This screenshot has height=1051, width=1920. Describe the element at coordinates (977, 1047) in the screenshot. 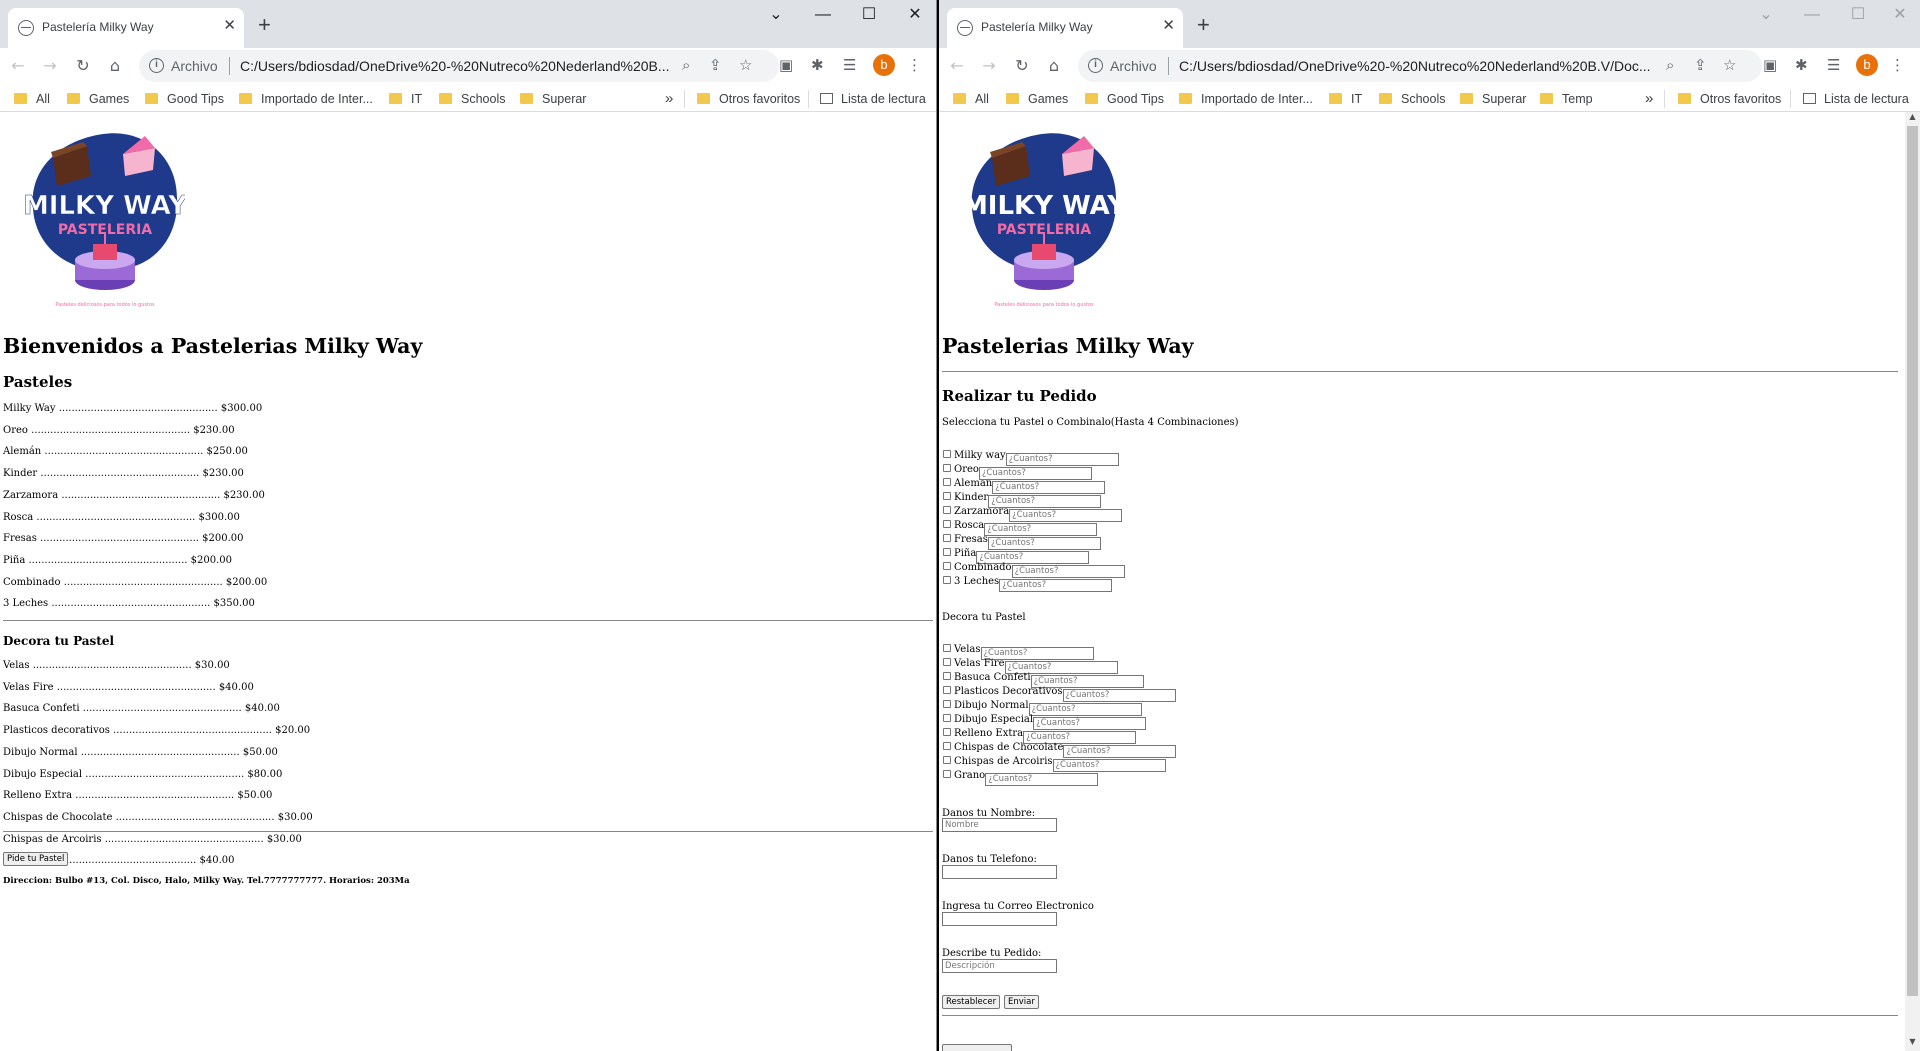

I see `partial-button` at that location.